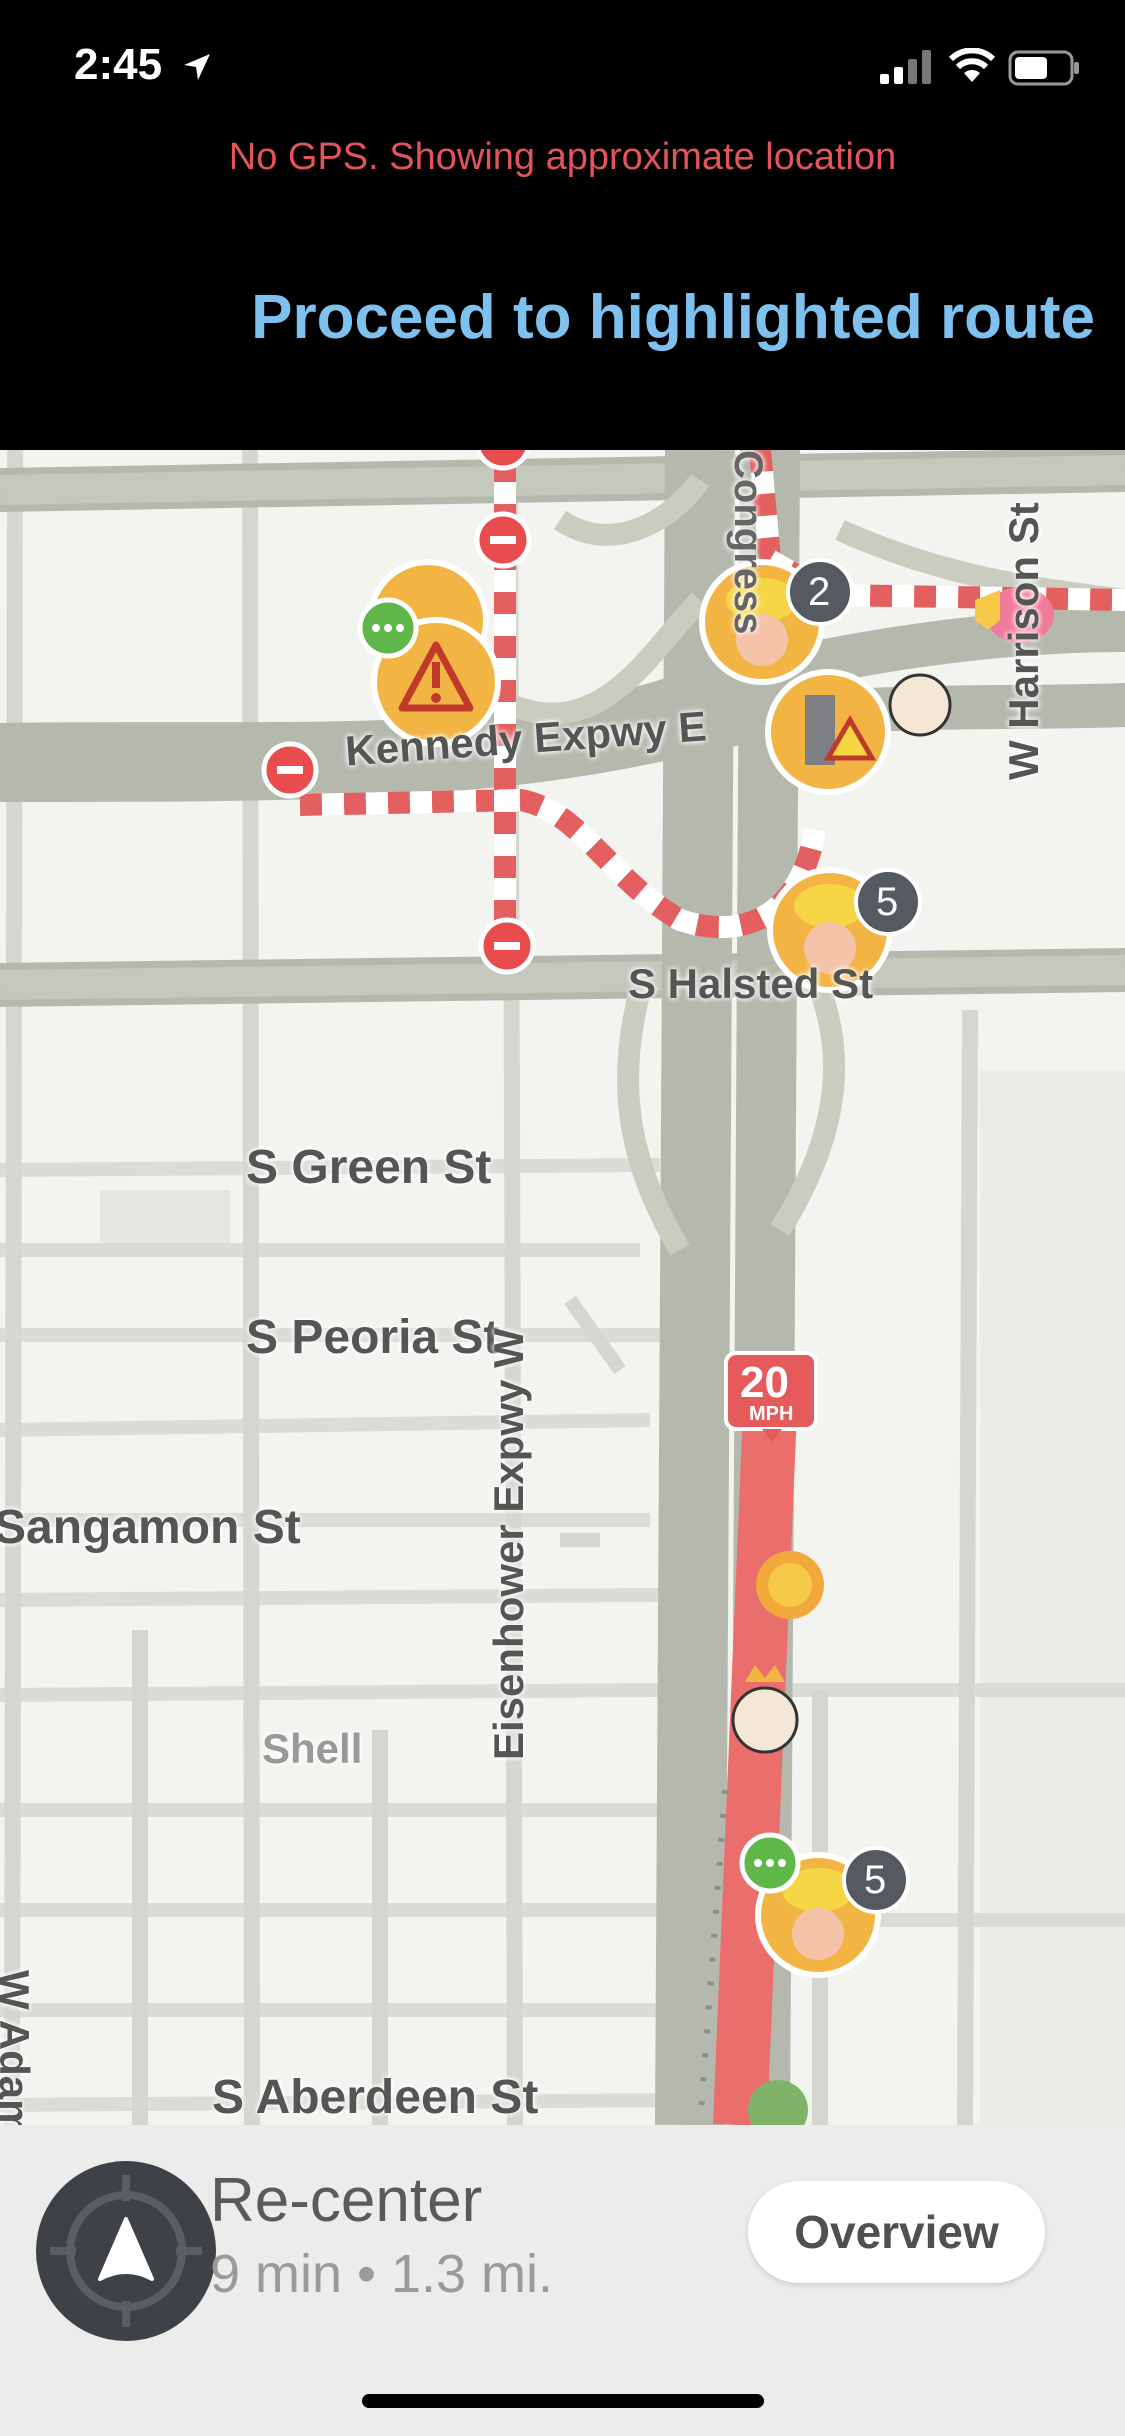 The height and width of the screenshot is (2436, 1125). What do you see at coordinates (150, 1527) in the screenshot?
I see `street-label-sangamon: Sangamon St` at bounding box center [150, 1527].